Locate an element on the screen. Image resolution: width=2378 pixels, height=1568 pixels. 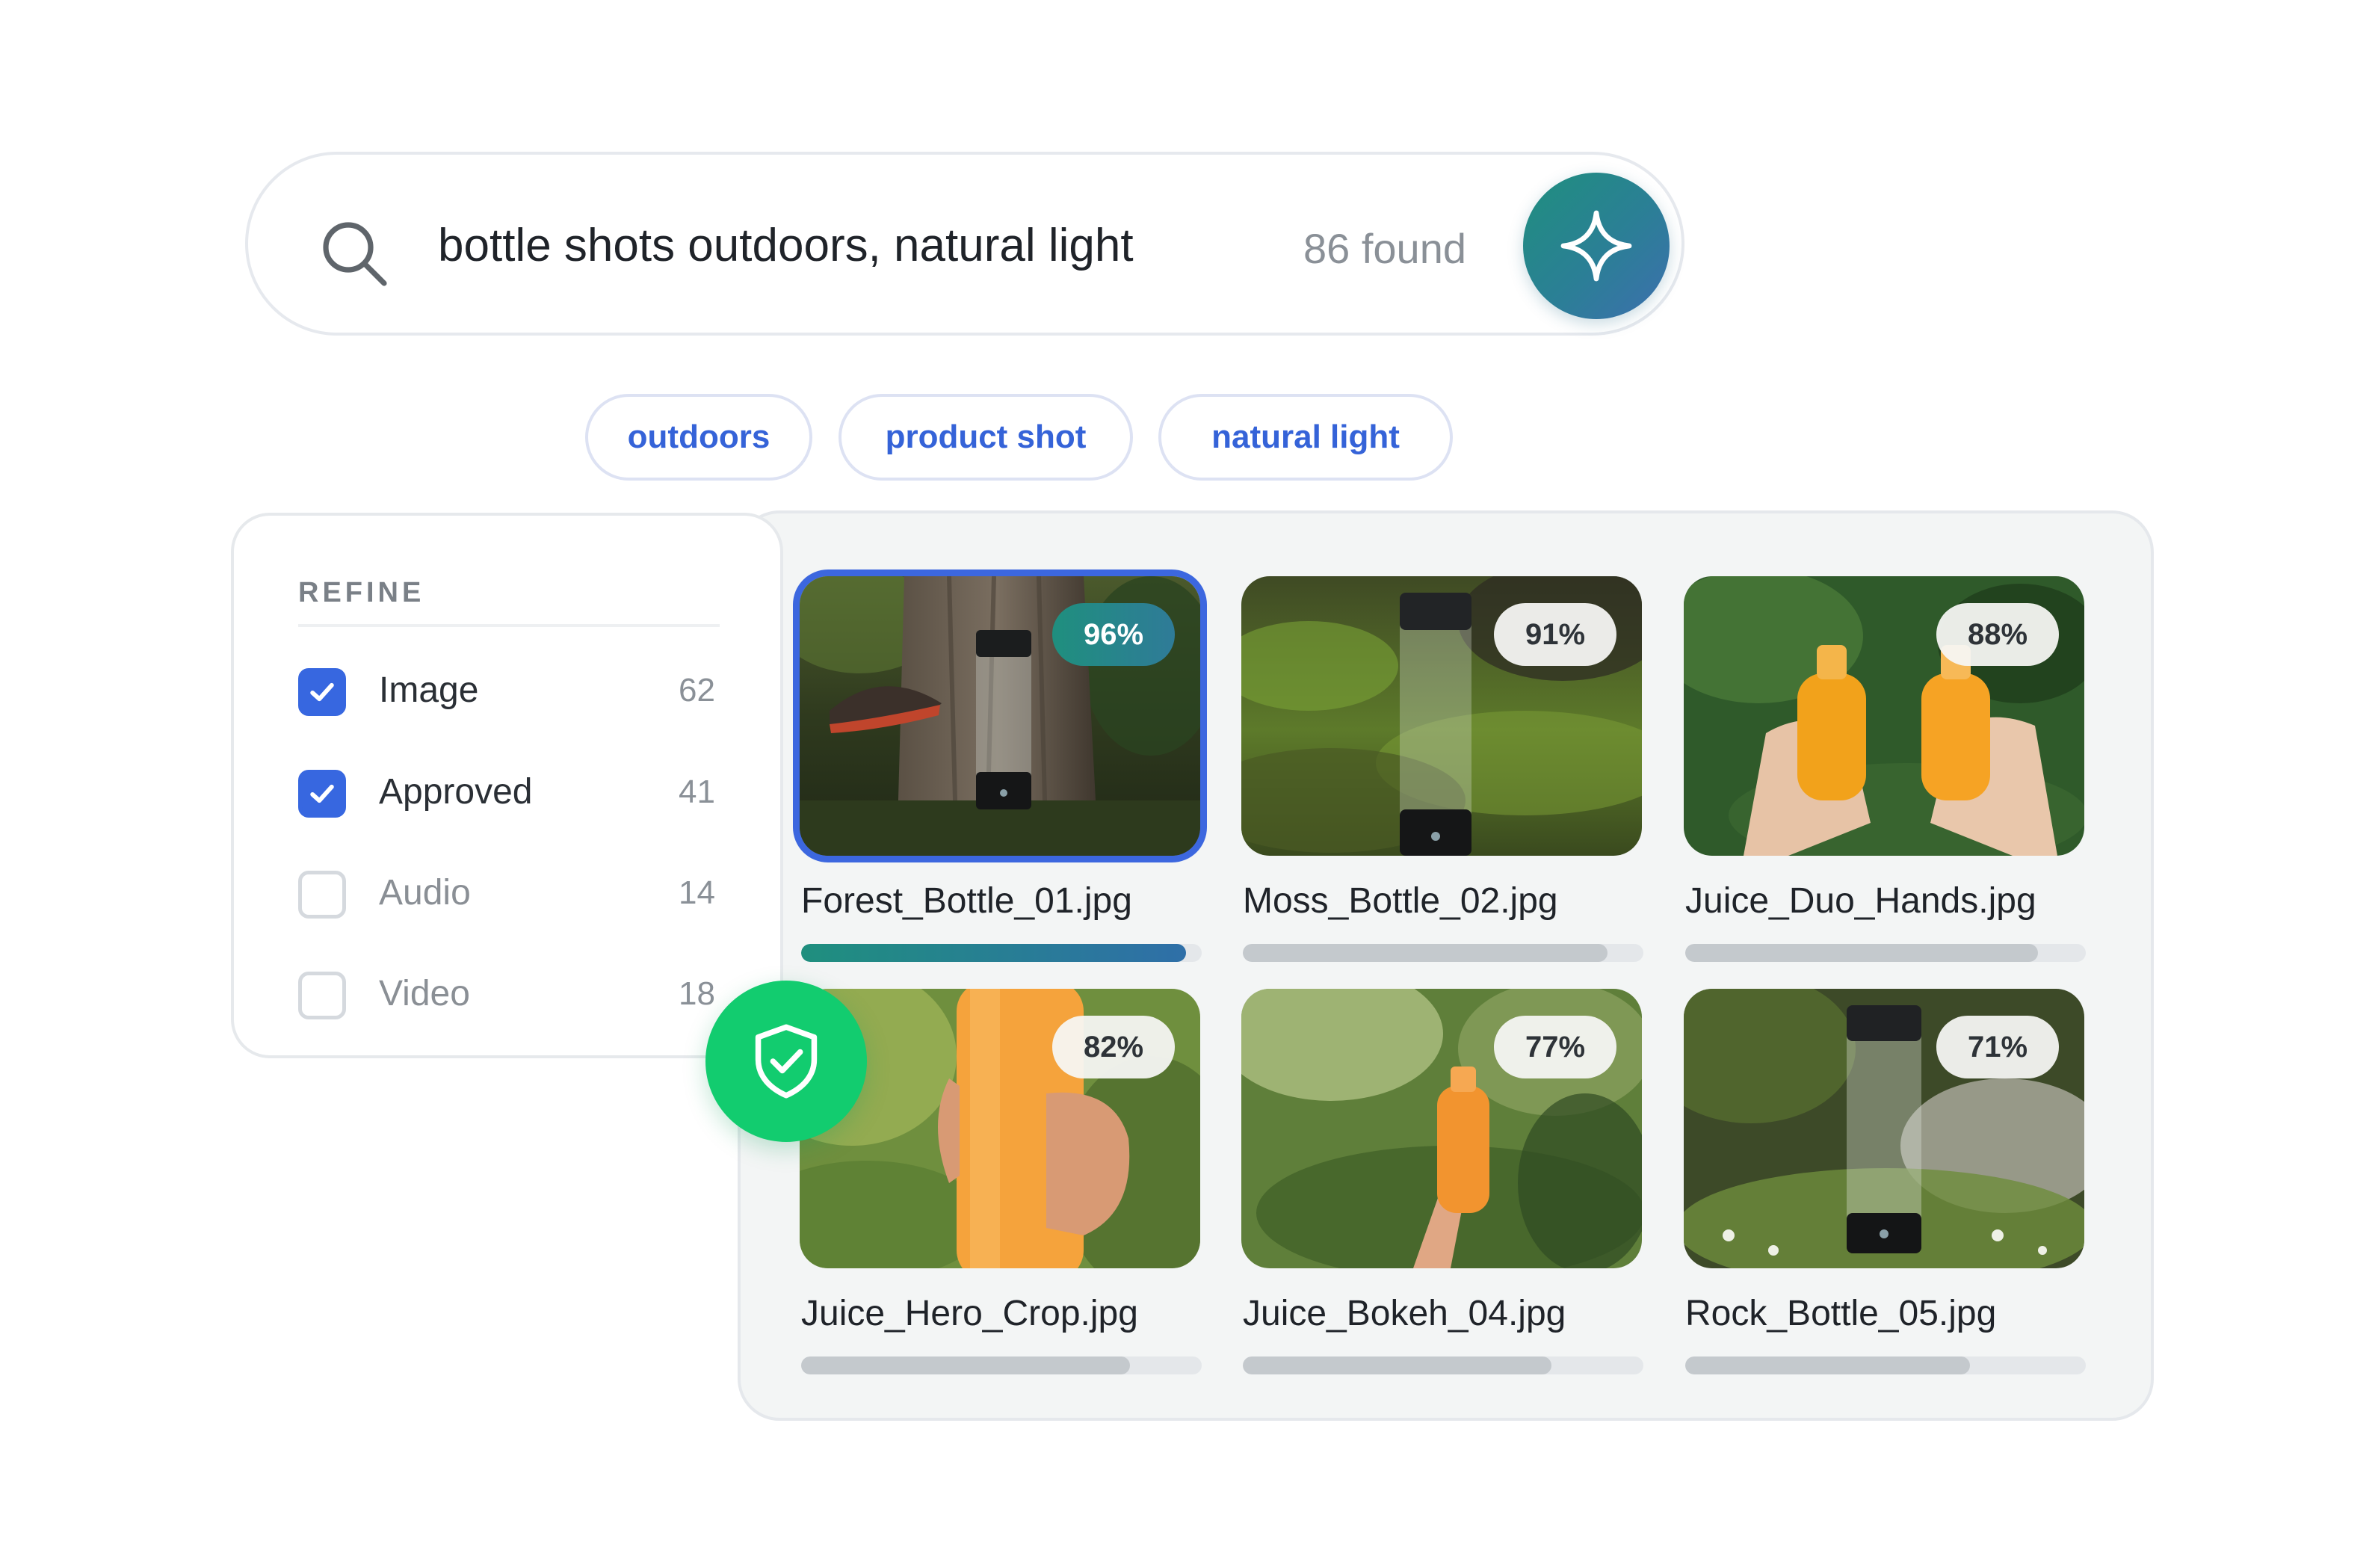
chip-product-shot: product shot is located at coordinates (986, 437).